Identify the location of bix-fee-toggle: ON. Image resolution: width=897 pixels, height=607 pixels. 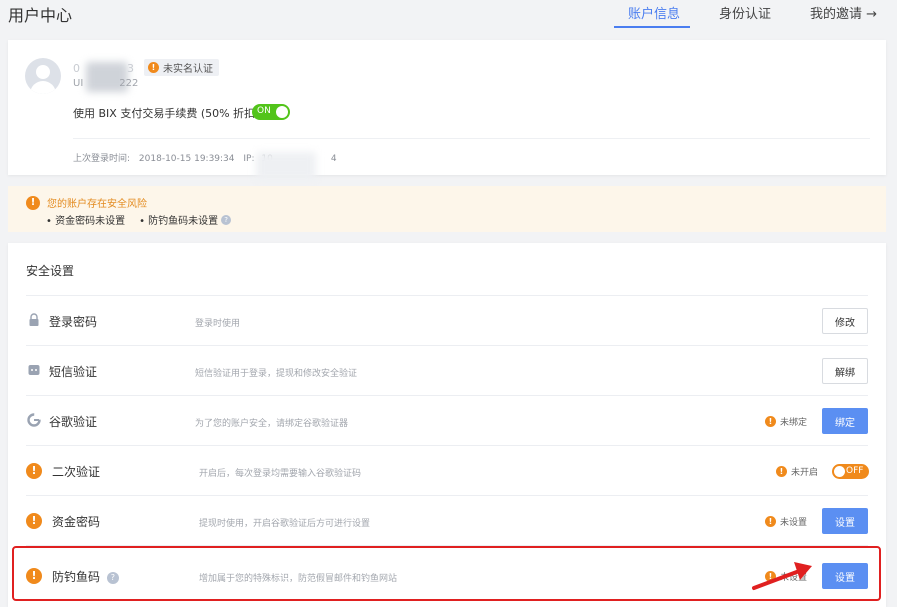
(271, 112).